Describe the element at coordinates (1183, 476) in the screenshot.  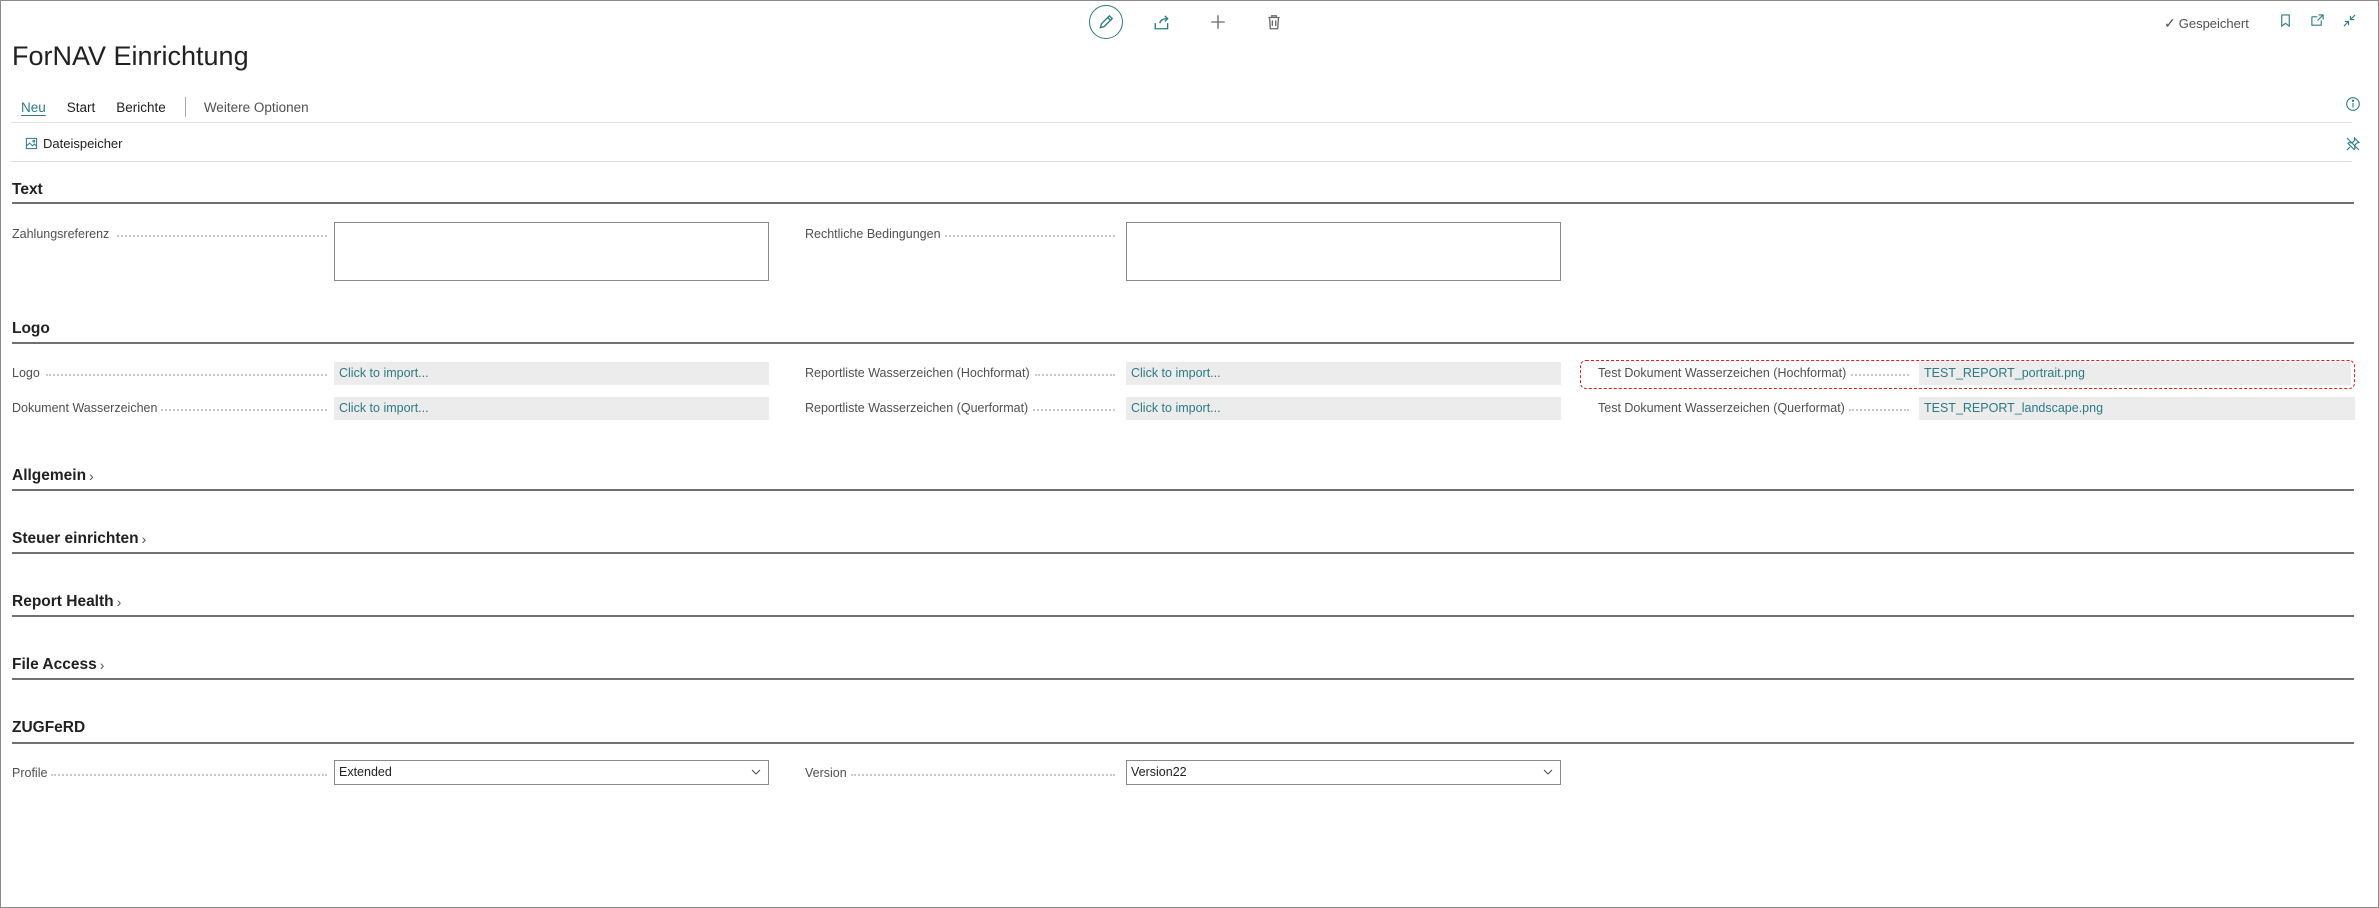
I see `section-header-allgemein: Allgemein ›` at that location.